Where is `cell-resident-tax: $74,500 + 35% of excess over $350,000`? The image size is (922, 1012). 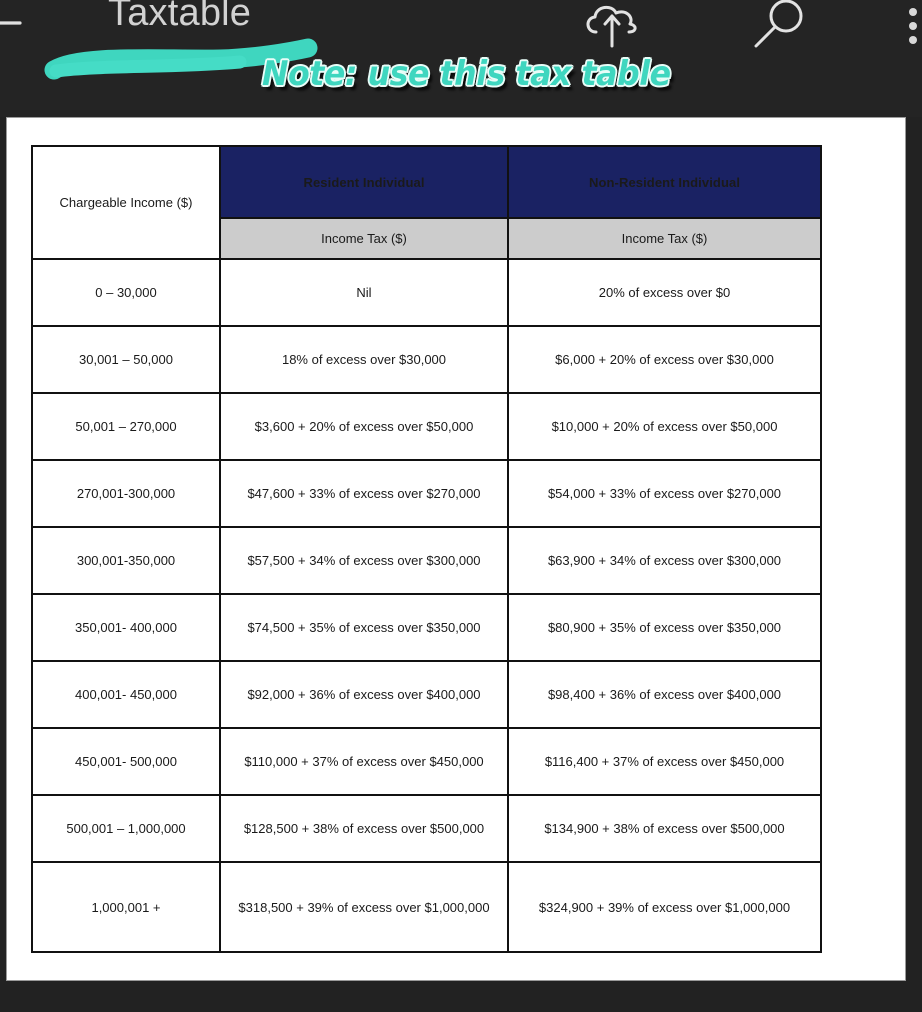
cell-resident-tax: $74,500 + 35% of excess over $350,000 is located at coordinates (364, 627).